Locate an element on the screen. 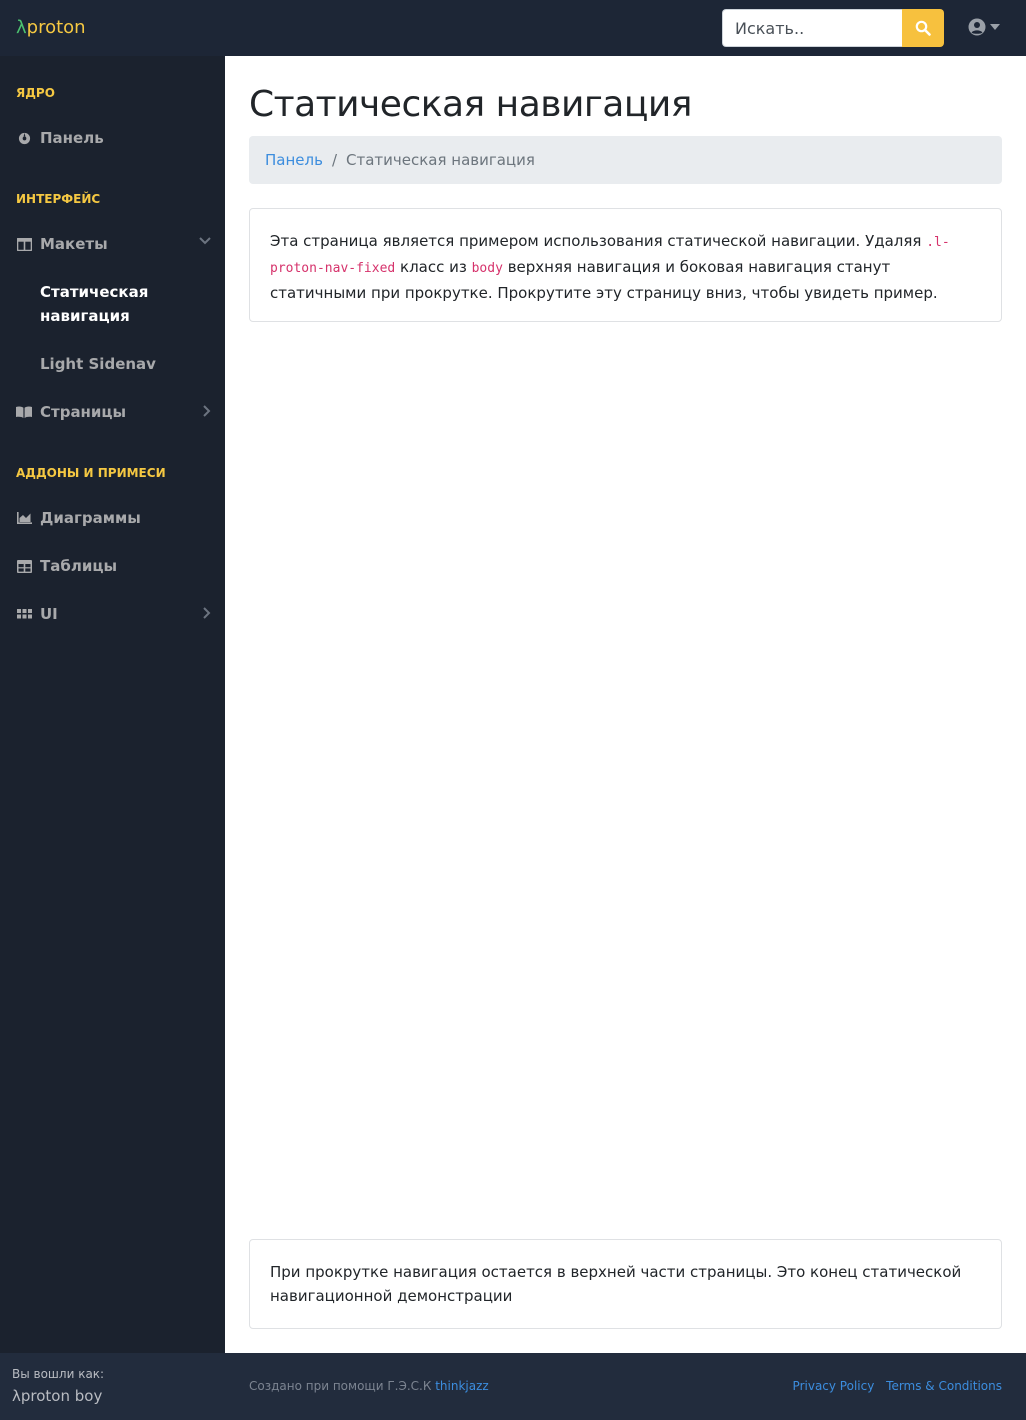  sidebar-item-label: Макеты is located at coordinates (74, 244).